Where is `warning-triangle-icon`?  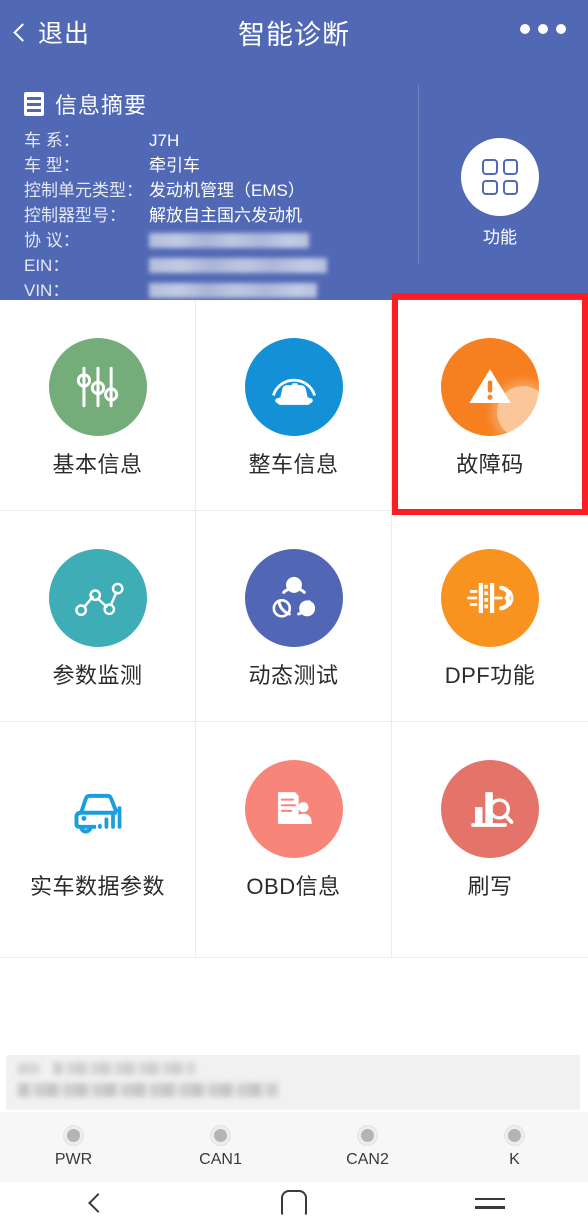
warning-triangle-icon is located at coordinates (495, 388).